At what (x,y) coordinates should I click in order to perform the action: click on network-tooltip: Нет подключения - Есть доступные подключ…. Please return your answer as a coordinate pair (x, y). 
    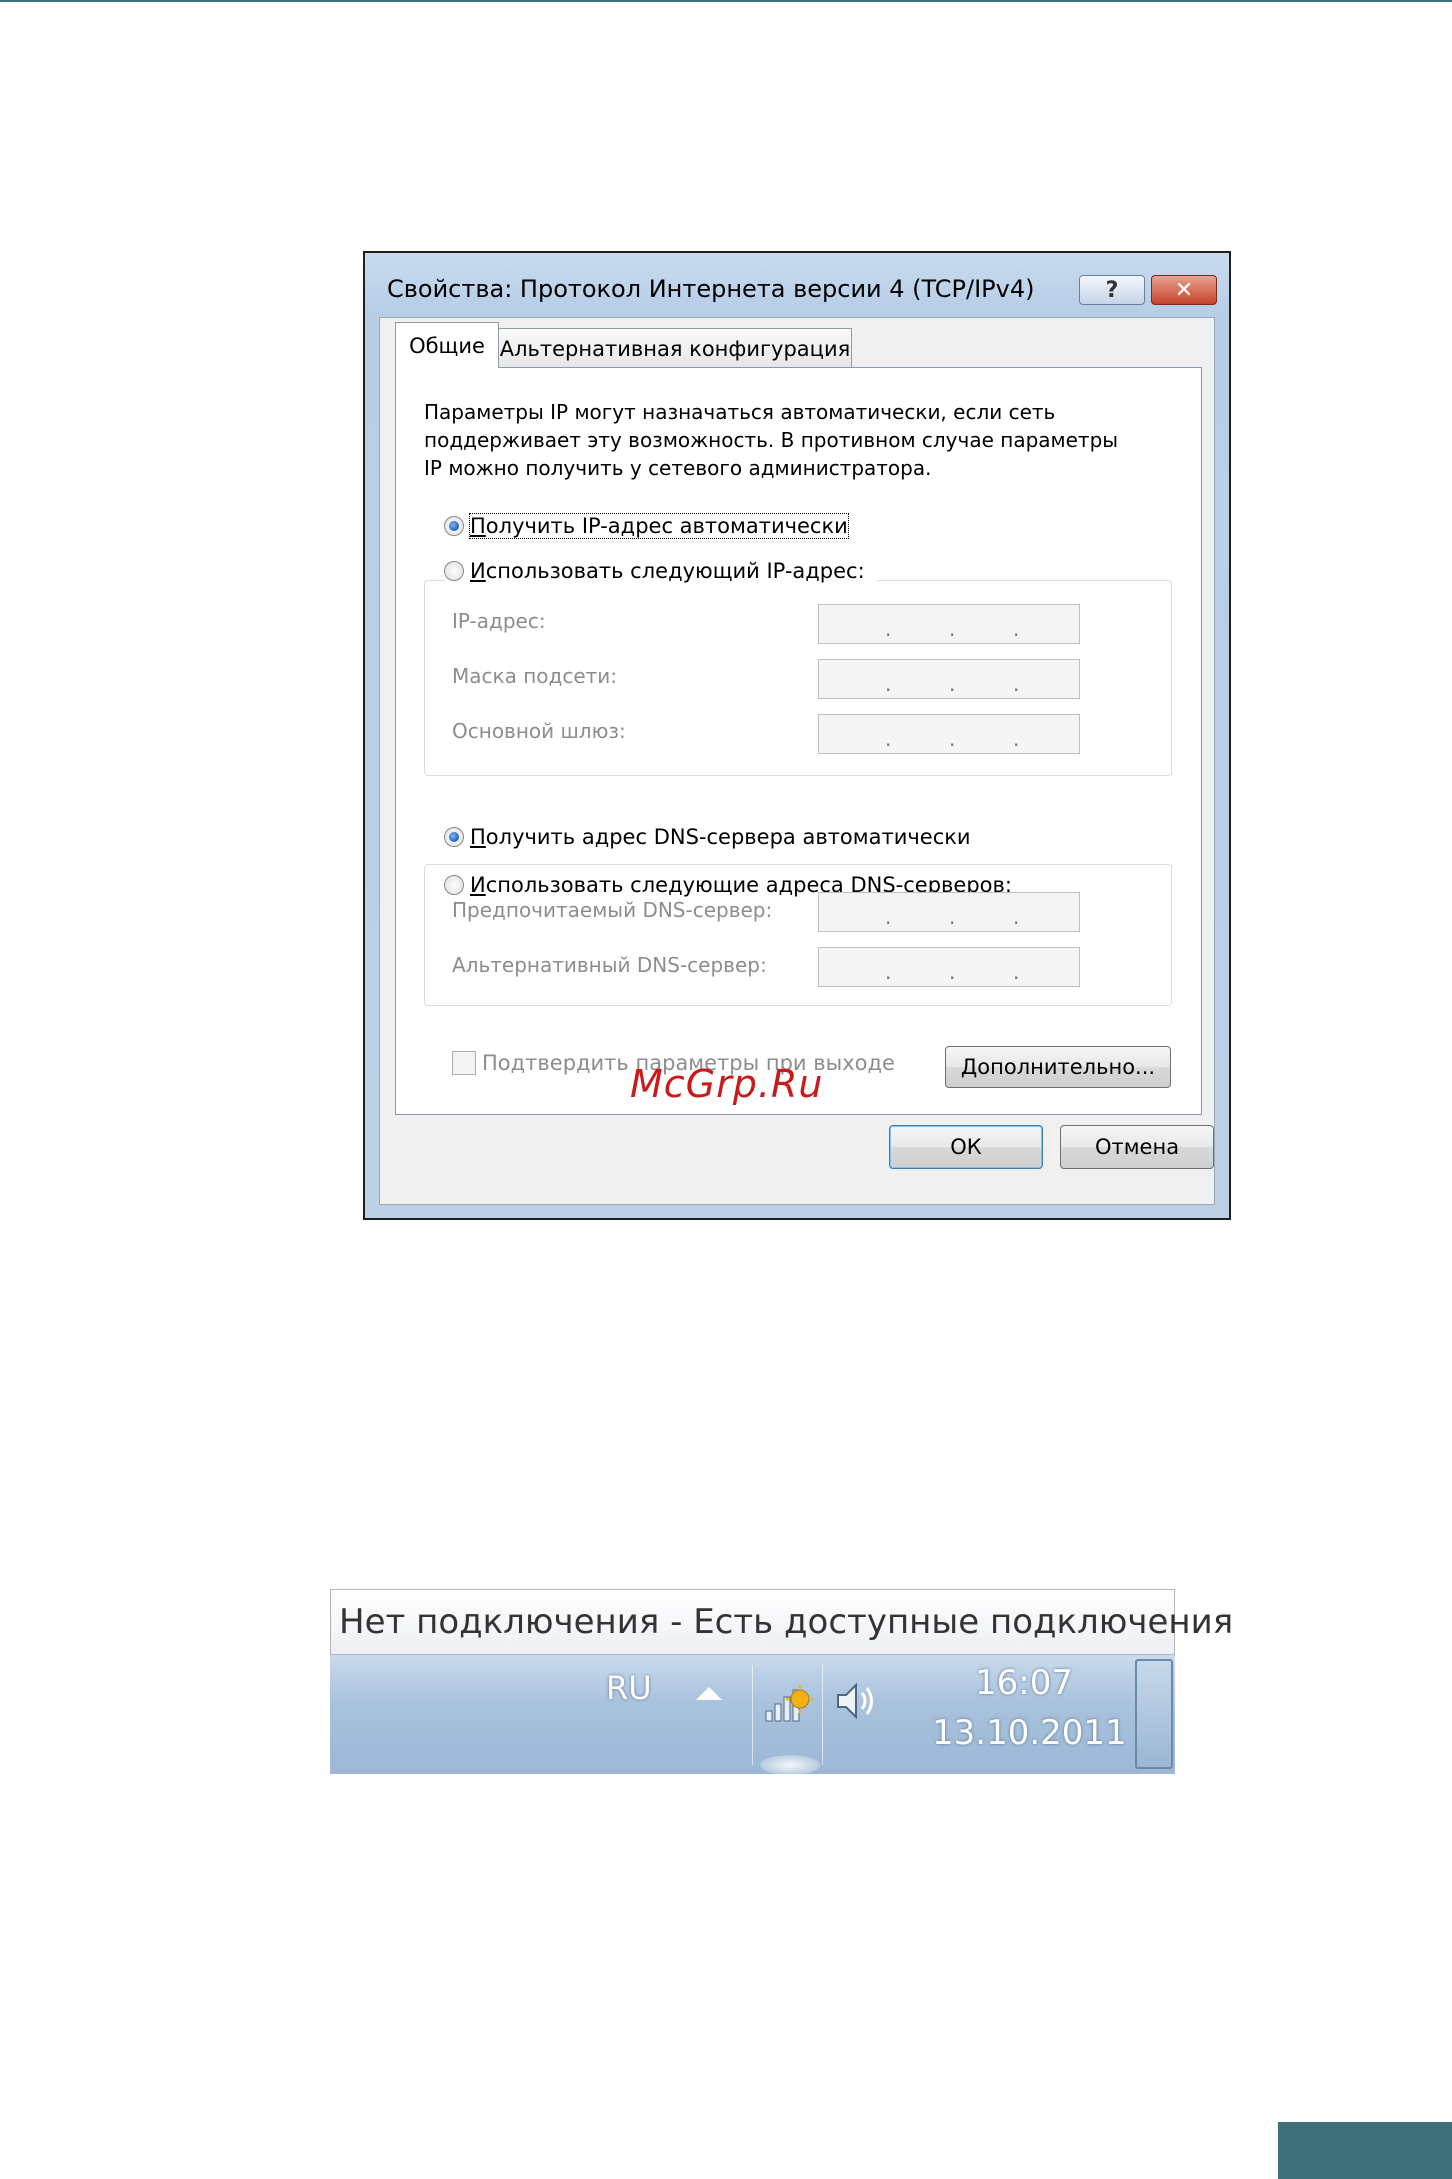
    Looking at the image, I should click on (781, 1622).